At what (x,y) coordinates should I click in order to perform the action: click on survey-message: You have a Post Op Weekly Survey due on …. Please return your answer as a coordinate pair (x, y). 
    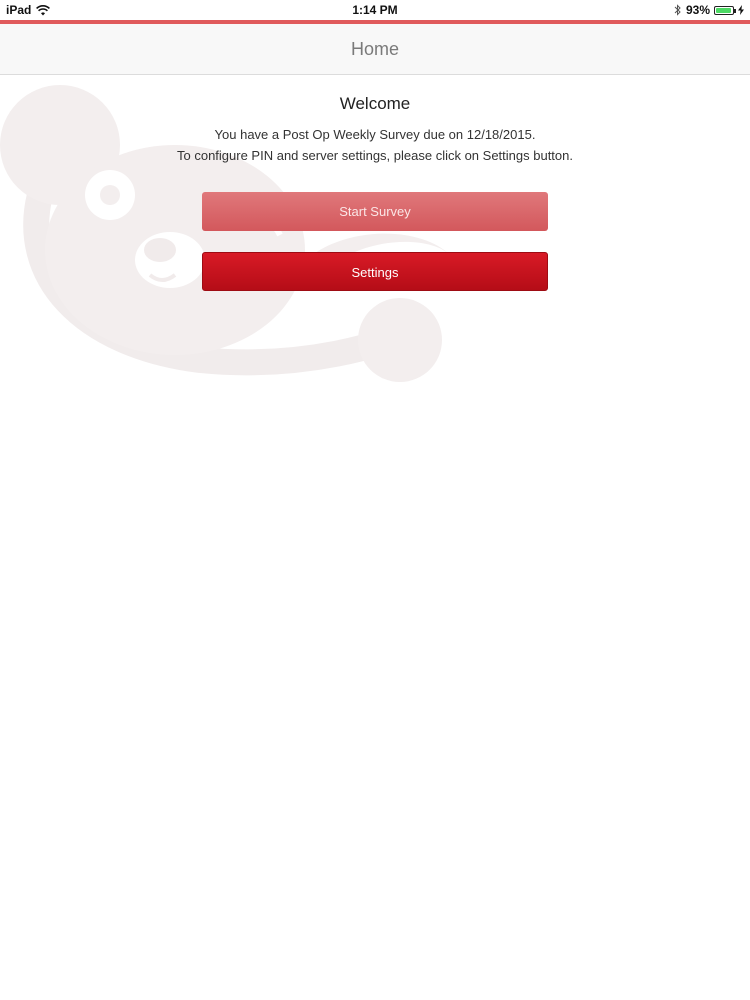
    Looking at the image, I should click on (375, 145).